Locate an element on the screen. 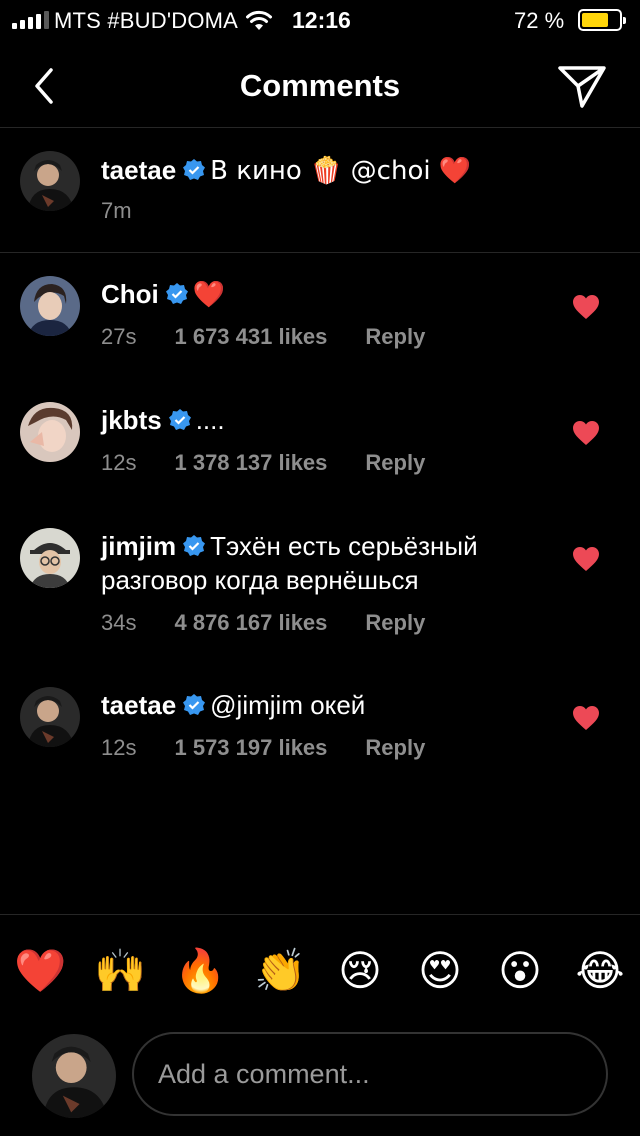  reaction-fire: 🔥 is located at coordinates (200, 971).